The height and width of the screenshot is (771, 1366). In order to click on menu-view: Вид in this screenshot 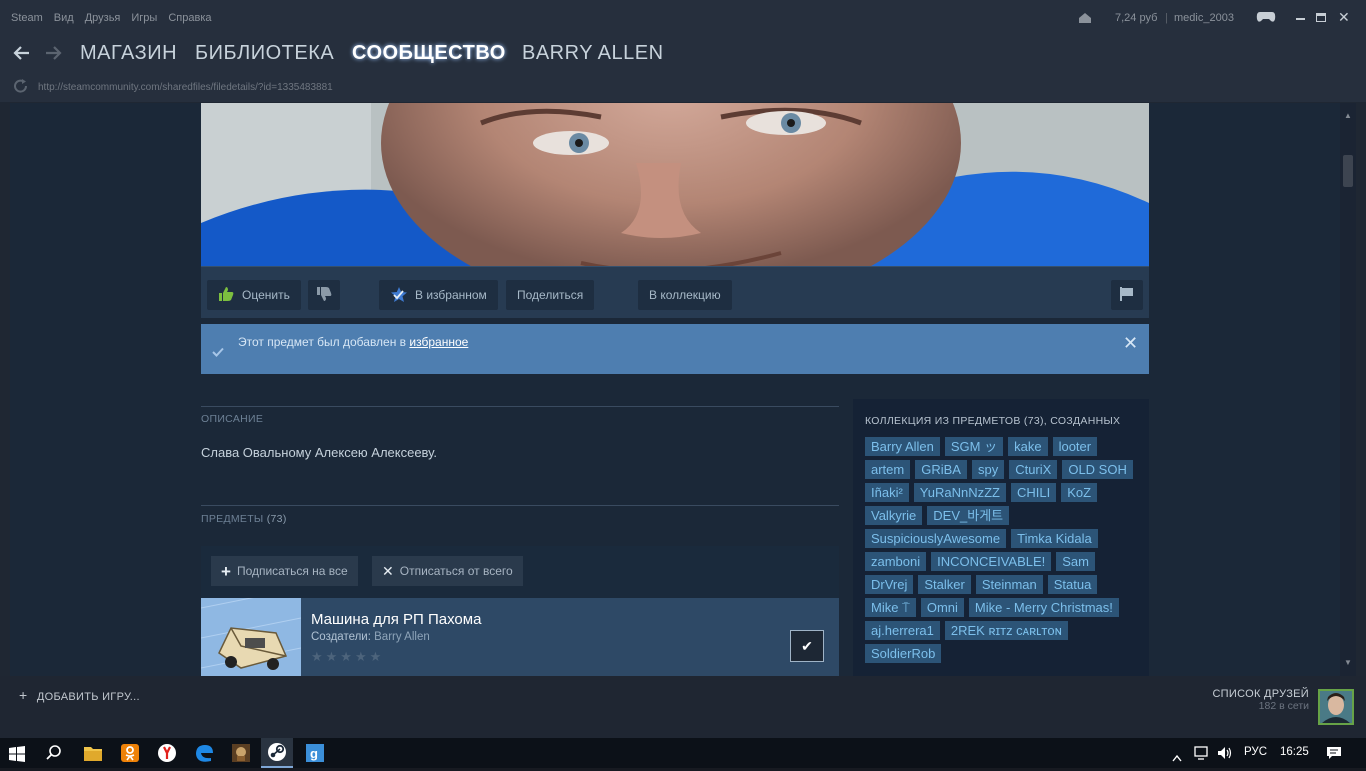, I will do `click(64, 18)`.